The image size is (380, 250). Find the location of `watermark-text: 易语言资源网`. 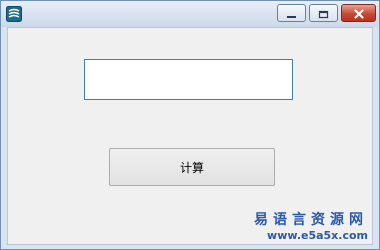

watermark-text: 易语言资源网 is located at coordinates (311, 220).